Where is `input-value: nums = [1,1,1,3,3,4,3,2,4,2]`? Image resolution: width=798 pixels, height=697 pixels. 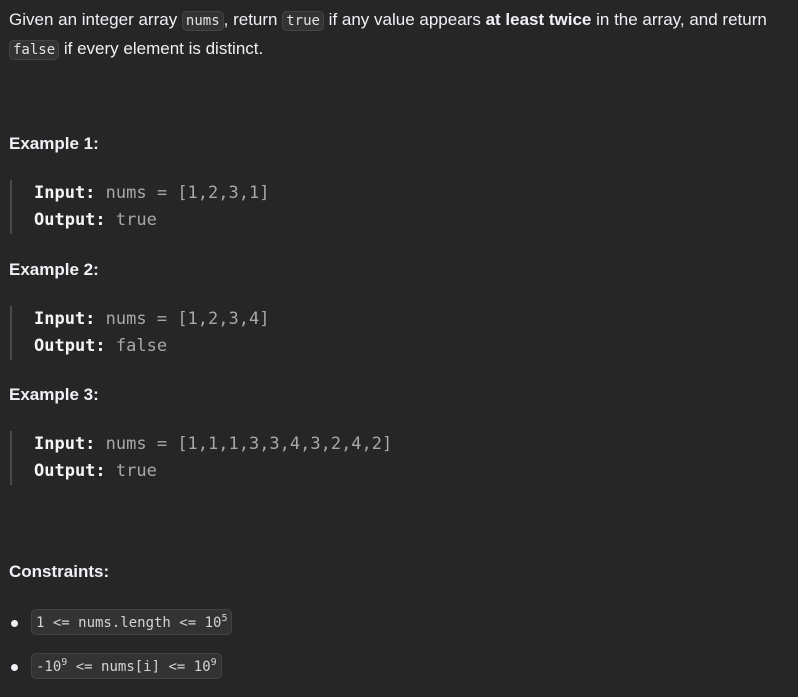 input-value: nums = [1,1,1,3,3,4,3,2,4,2] is located at coordinates (249, 444).